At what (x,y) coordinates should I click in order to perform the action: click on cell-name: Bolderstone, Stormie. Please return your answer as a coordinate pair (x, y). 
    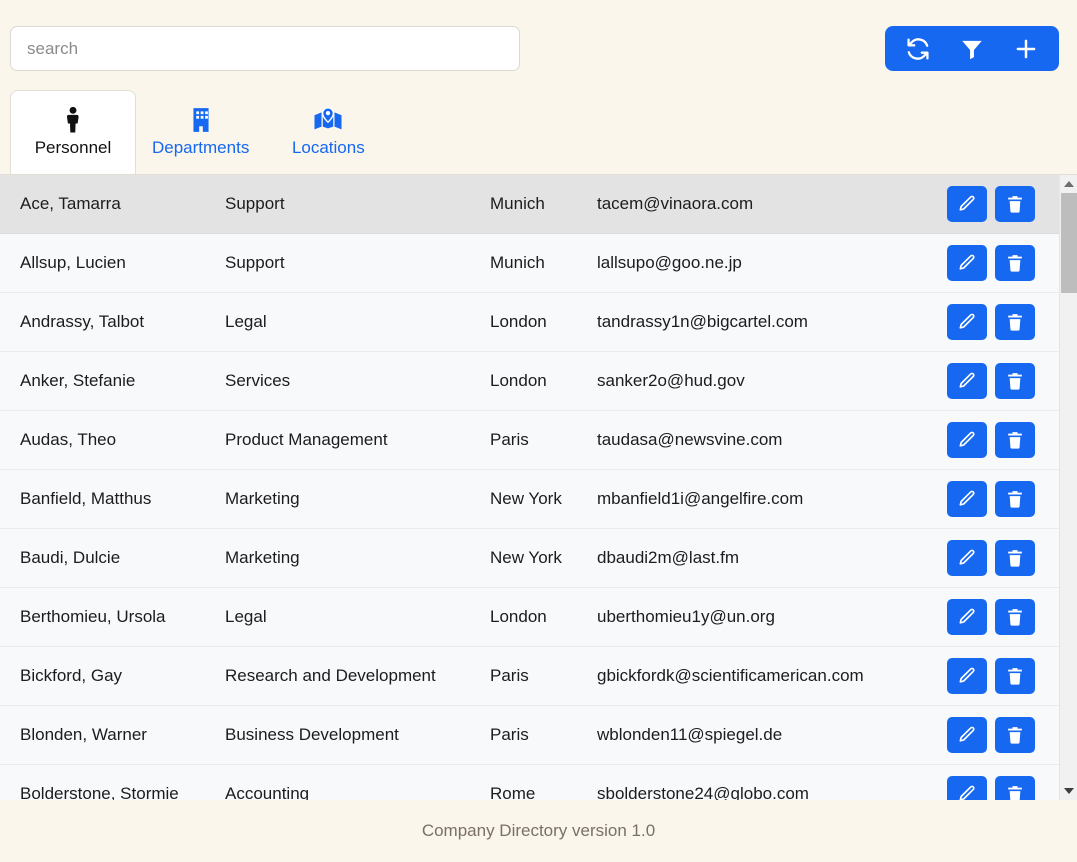
    Looking at the image, I should click on (99, 792).